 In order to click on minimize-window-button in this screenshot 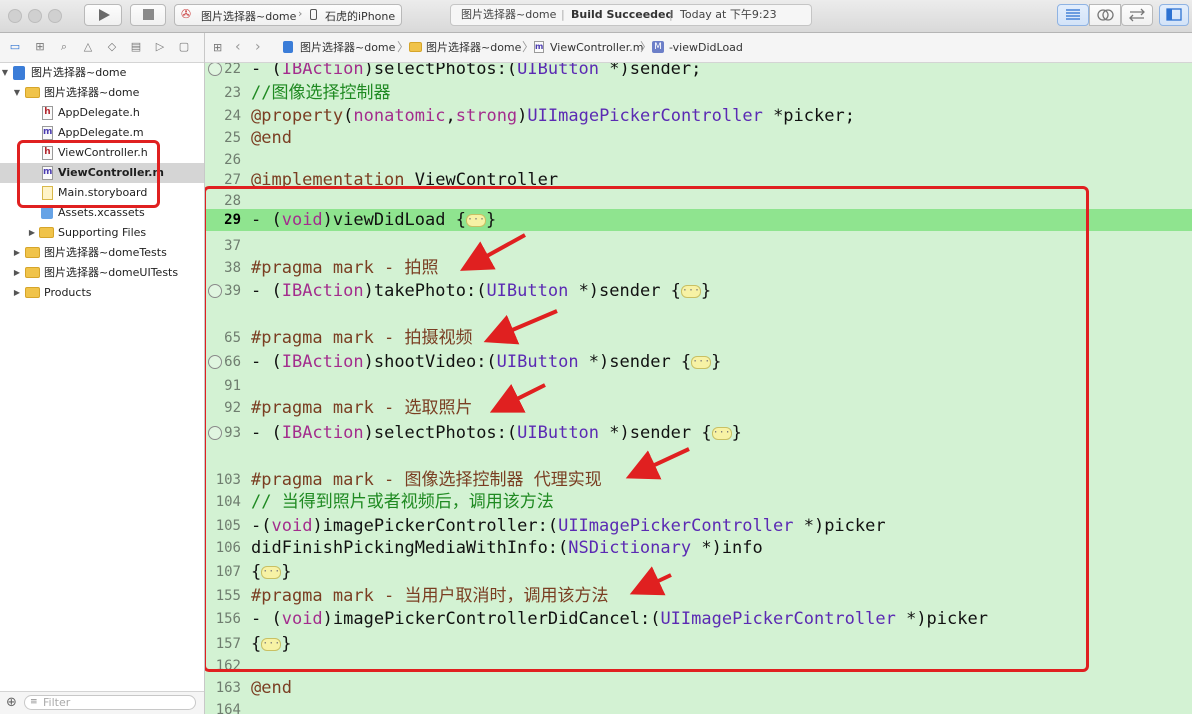, I will do `click(35, 16)`.